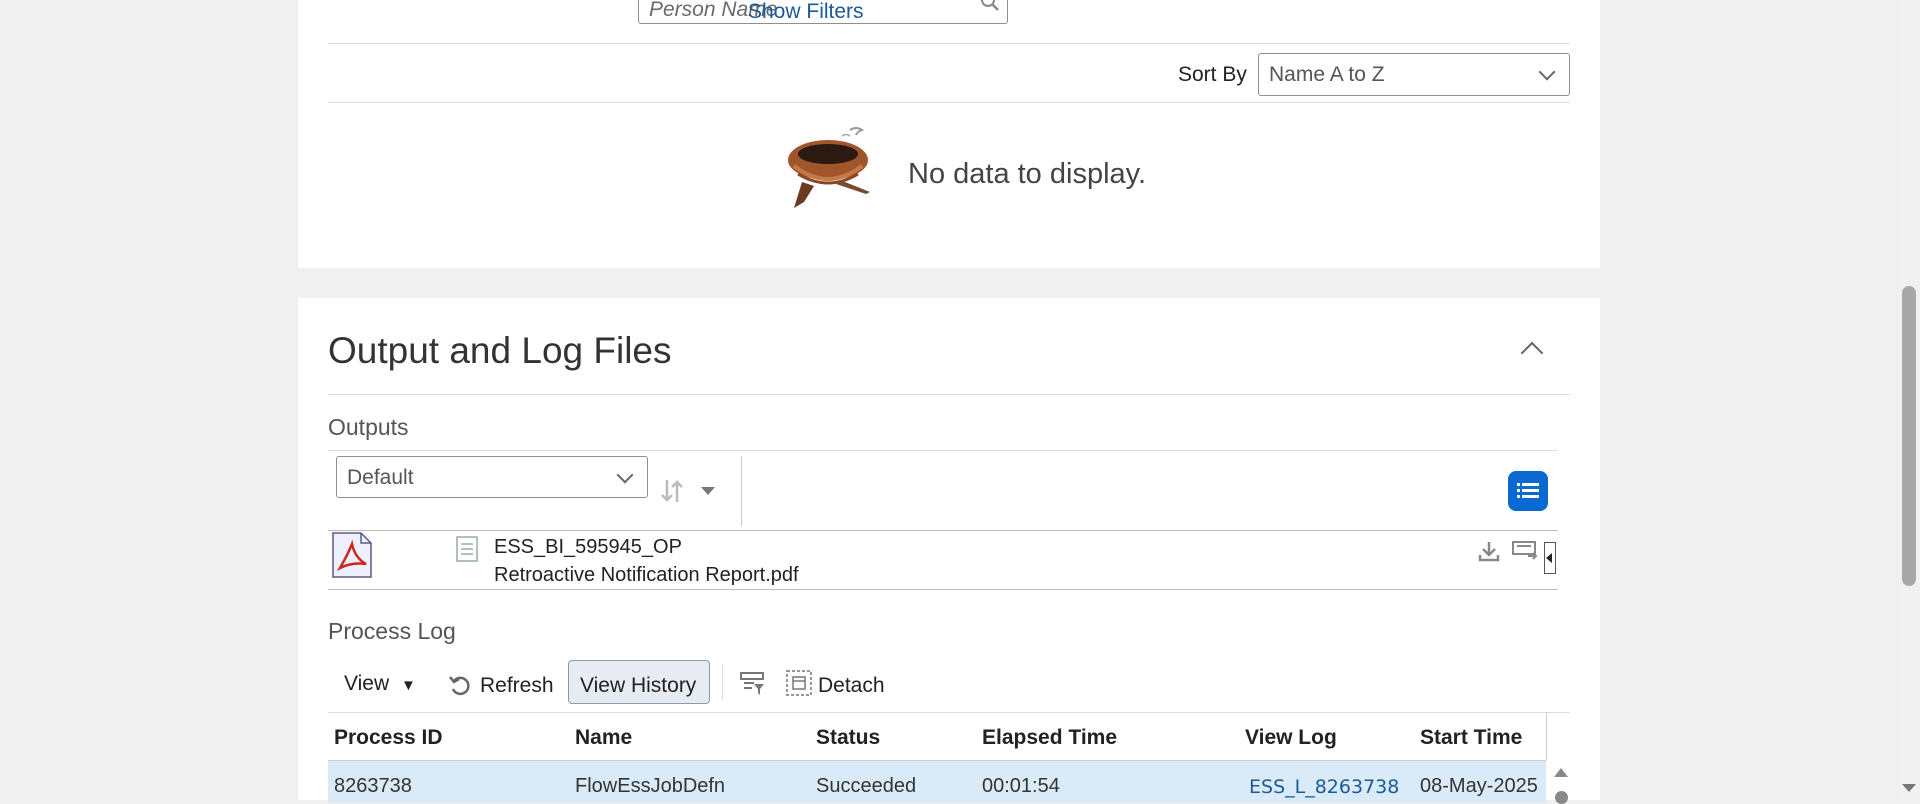 This screenshot has width=1920, height=804. I want to click on search-icon, so click(990, 6).